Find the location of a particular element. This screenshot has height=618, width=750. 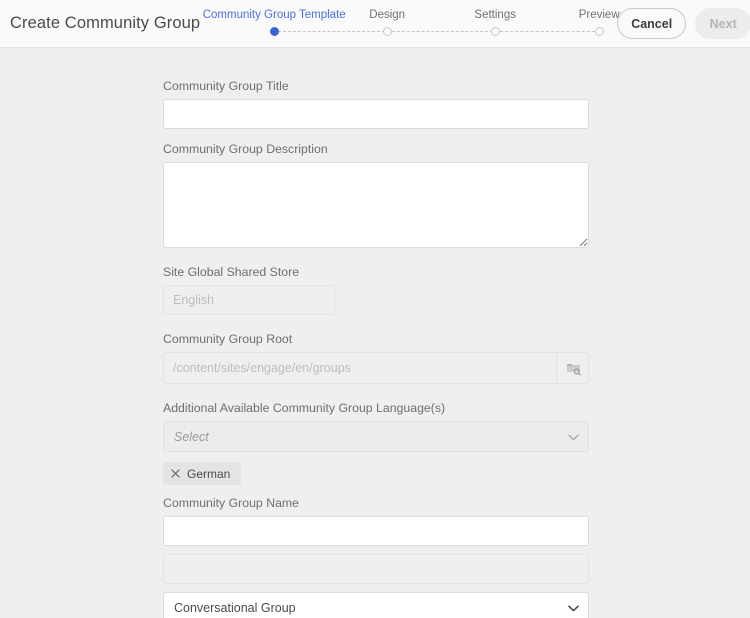

wizard-step-label: Settings is located at coordinates (495, 14).